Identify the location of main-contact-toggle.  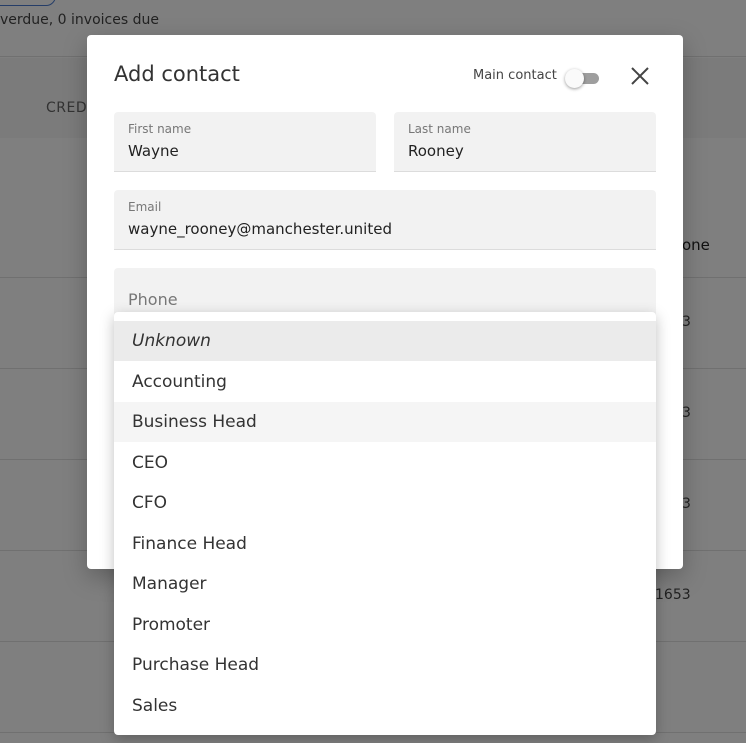
(583, 78).